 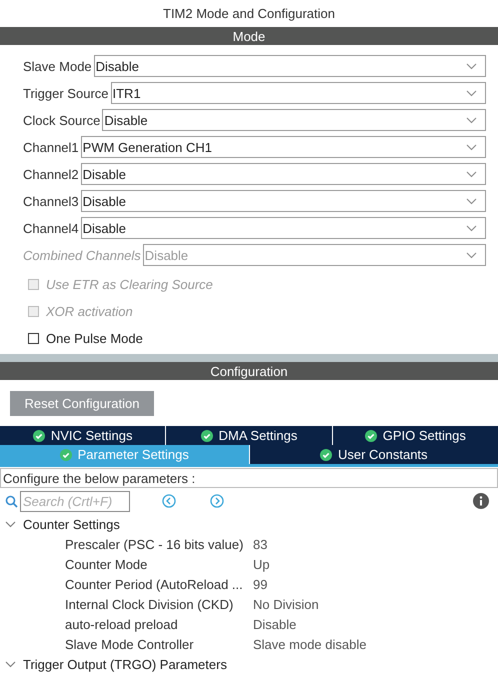 I want to click on search-field: Search (Crtl+F), so click(x=75, y=501).